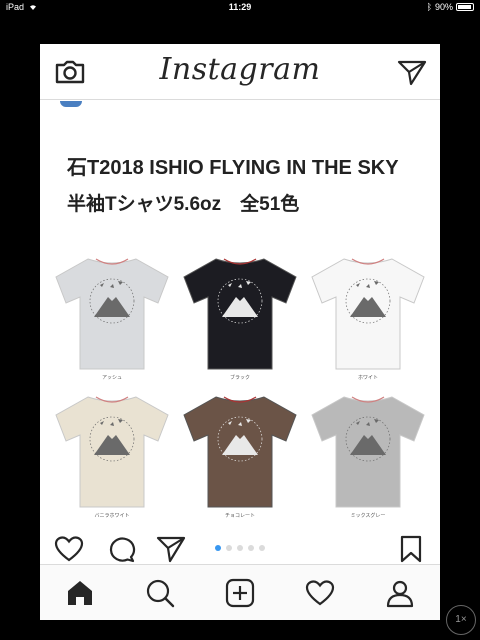 The image size is (480, 640). I want to click on profile-icon, so click(400, 593).